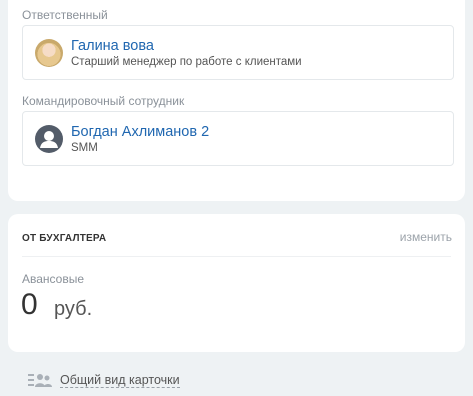  Describe the element at coordinates (426, 237) in the screenshot. I see `edit-link: изменить` at that location.